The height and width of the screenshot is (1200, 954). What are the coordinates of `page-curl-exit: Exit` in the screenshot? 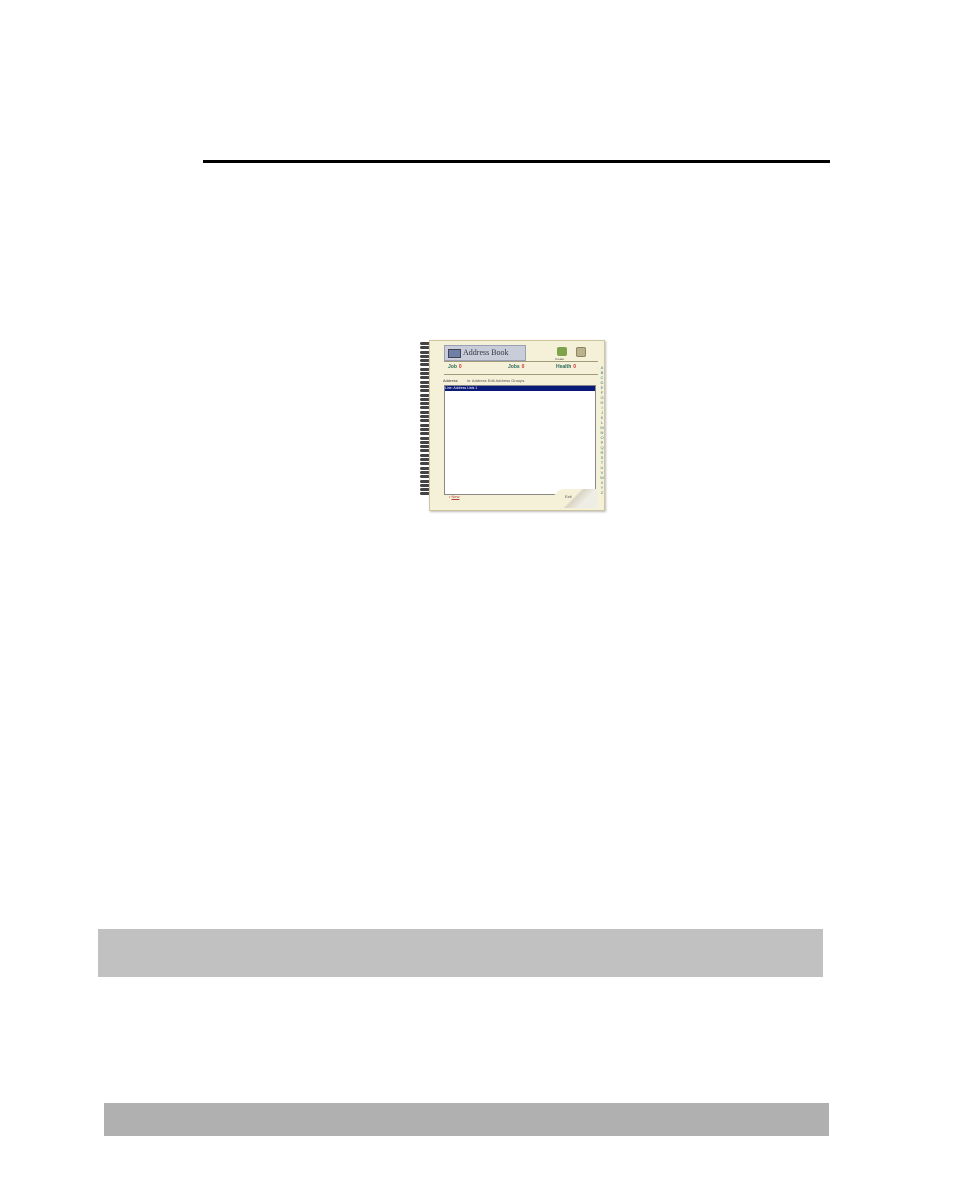 It's located at (575, 498).